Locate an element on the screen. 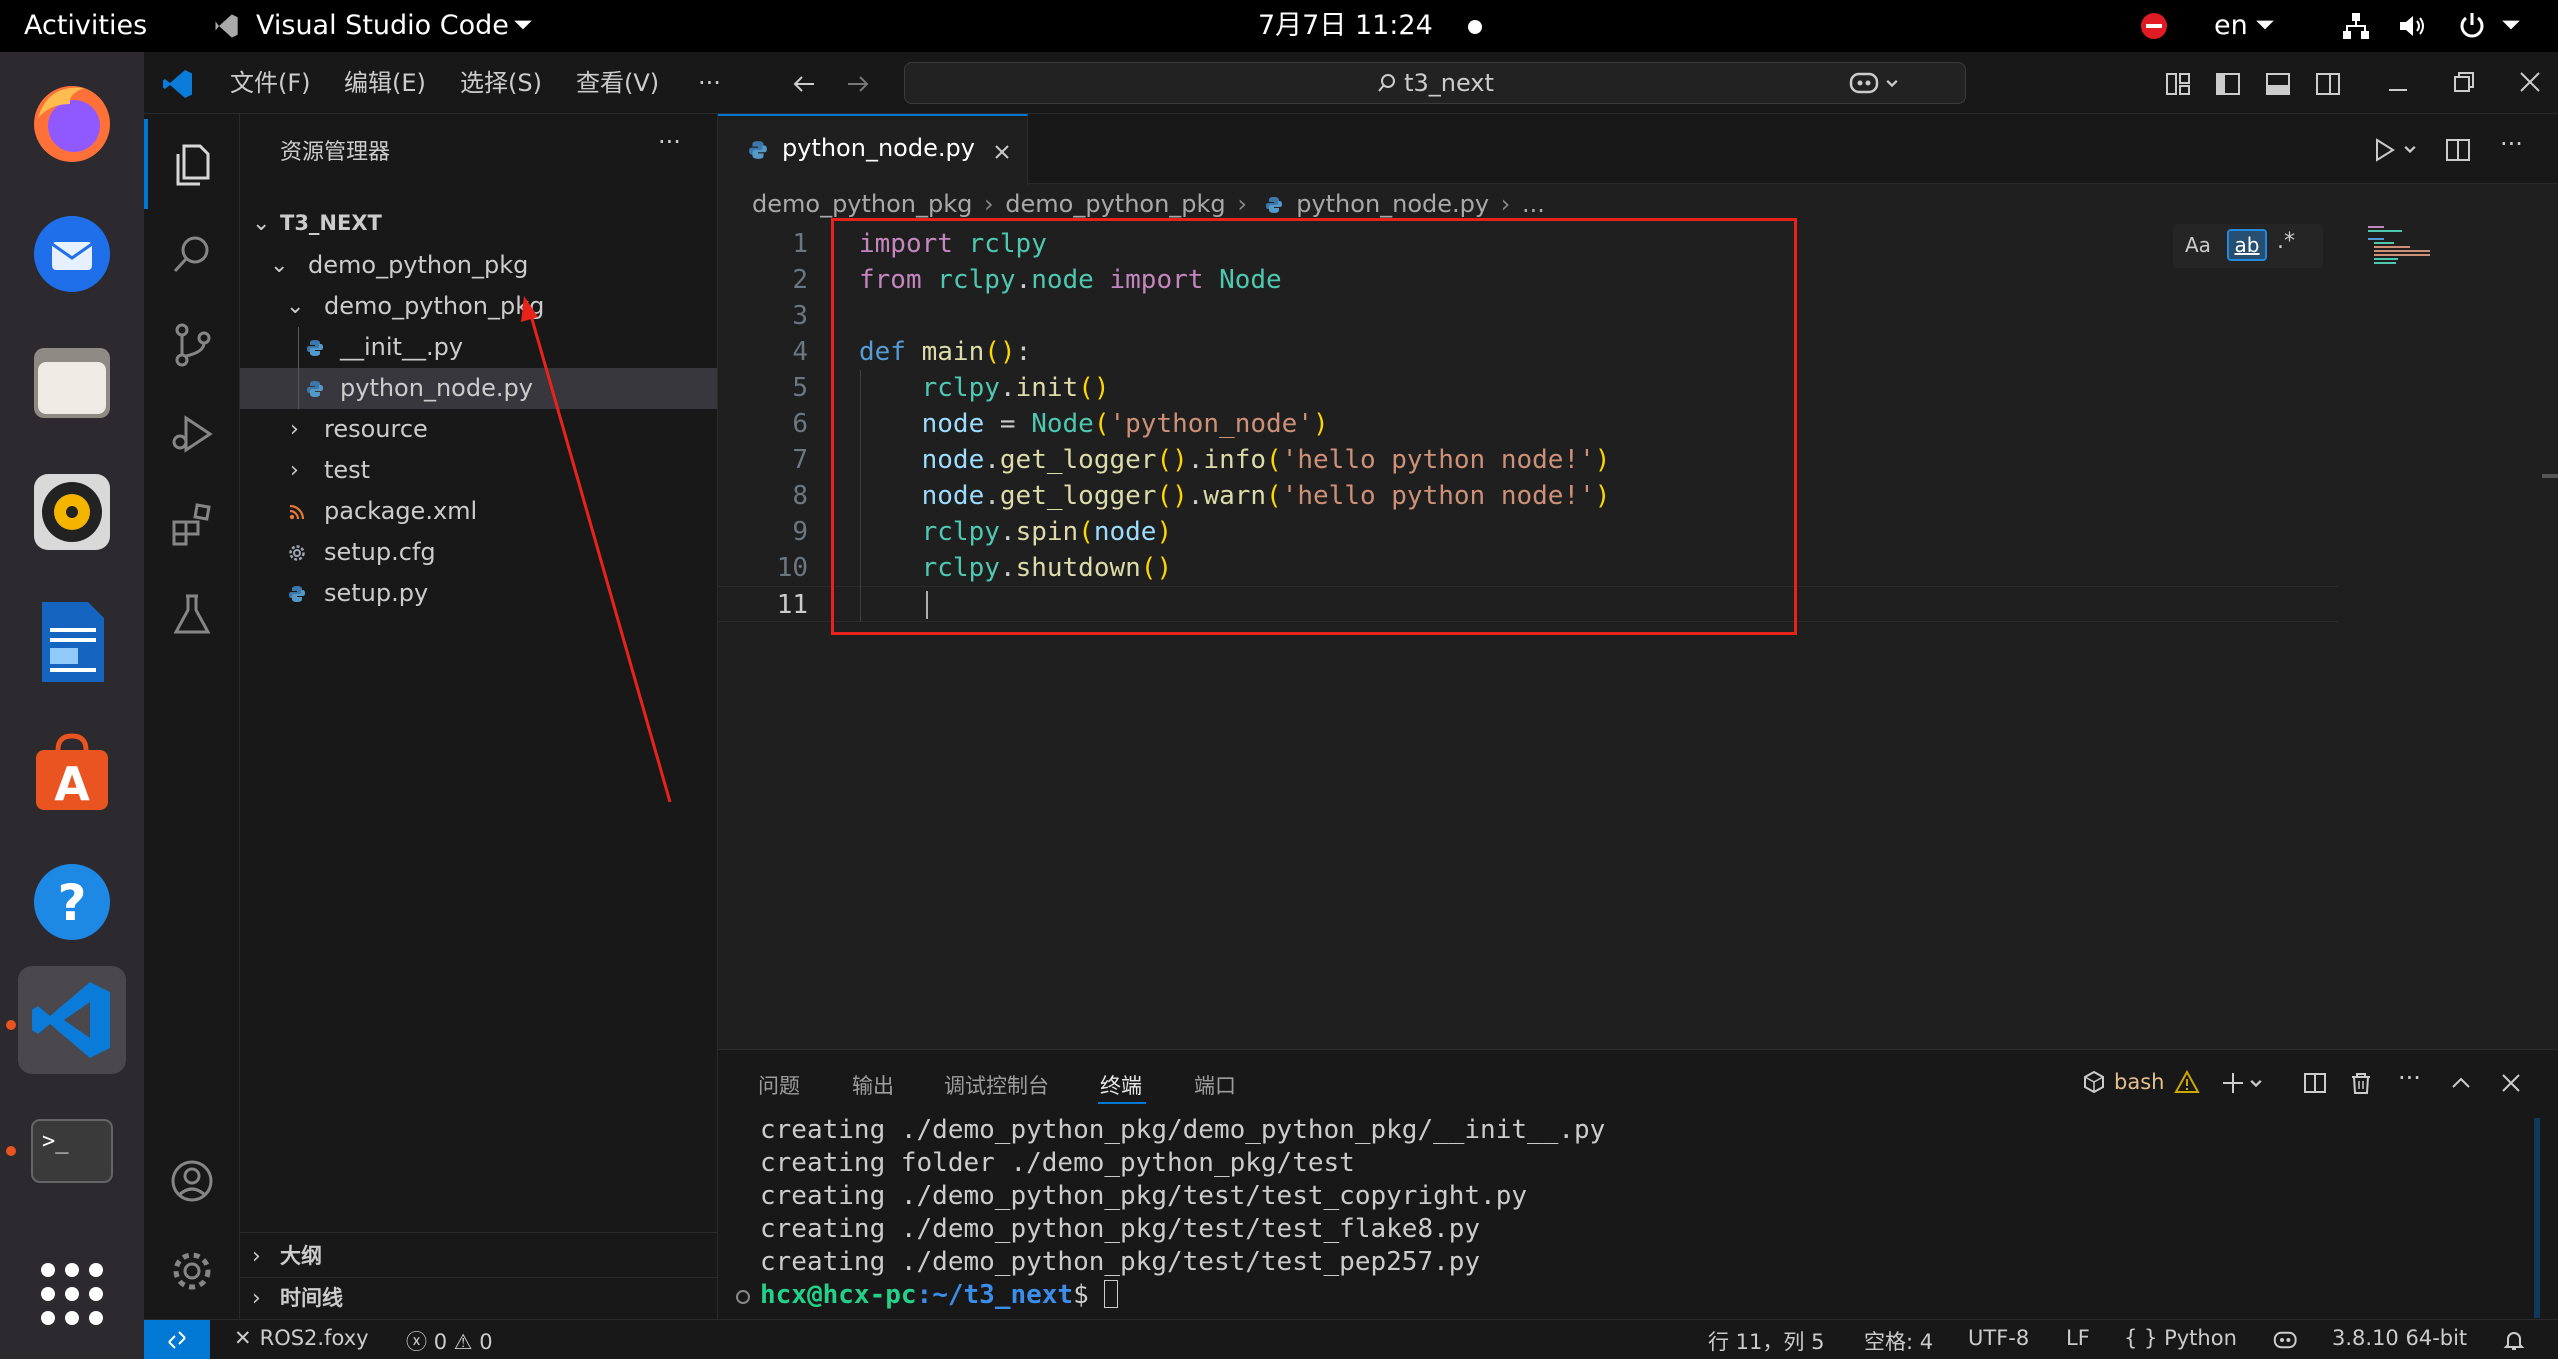 This screenshot has width=2558, height=1359. testing-view is located at coordinates (192, 614).